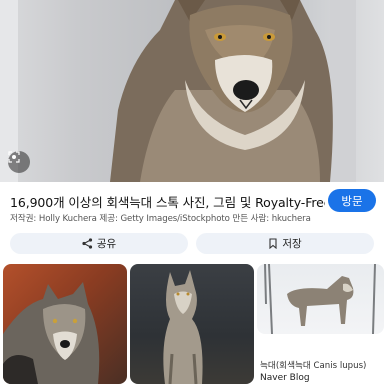  What do you see at coordinates (292, 244) in the screenshot?
I see `save-label: 저장` at bounding box center [292, 244].